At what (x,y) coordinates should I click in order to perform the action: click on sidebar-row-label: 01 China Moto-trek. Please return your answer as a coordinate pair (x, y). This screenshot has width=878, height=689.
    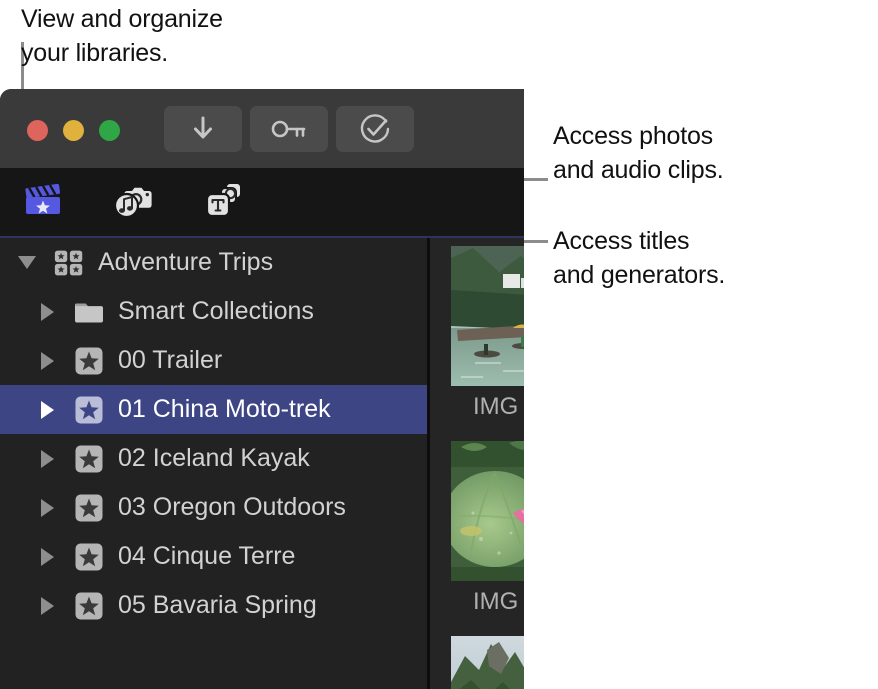
    Looking at the image, I should click on (224, 409).